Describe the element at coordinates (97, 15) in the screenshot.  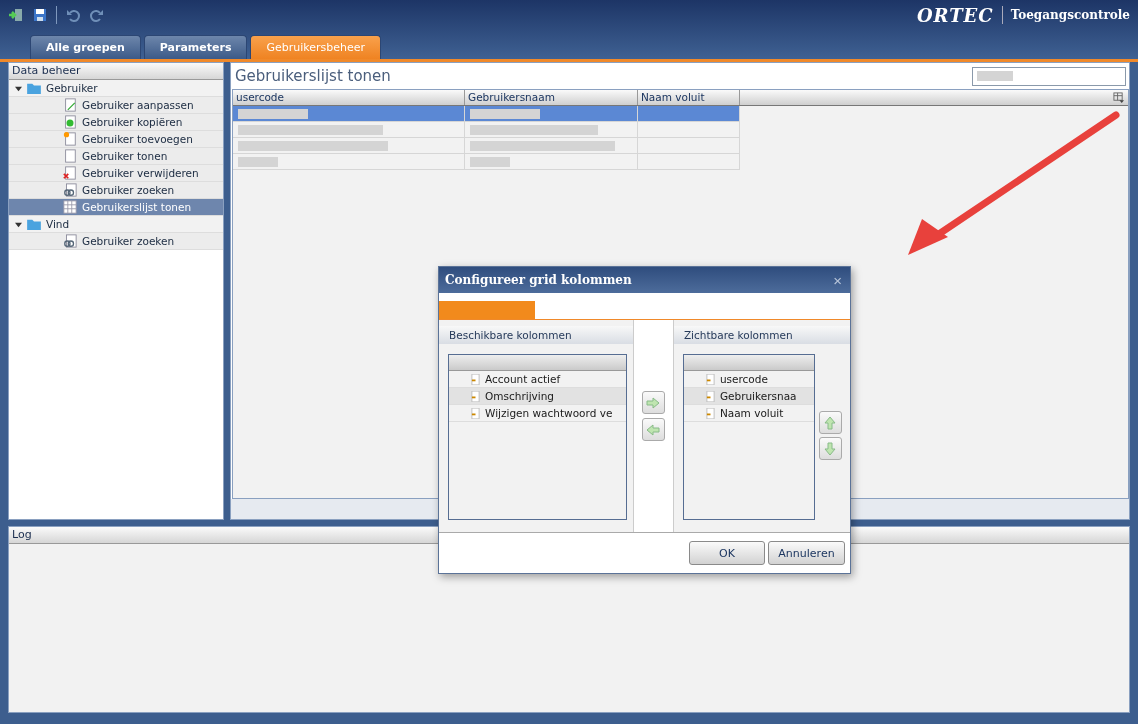
I see `redo-icon` at that location.